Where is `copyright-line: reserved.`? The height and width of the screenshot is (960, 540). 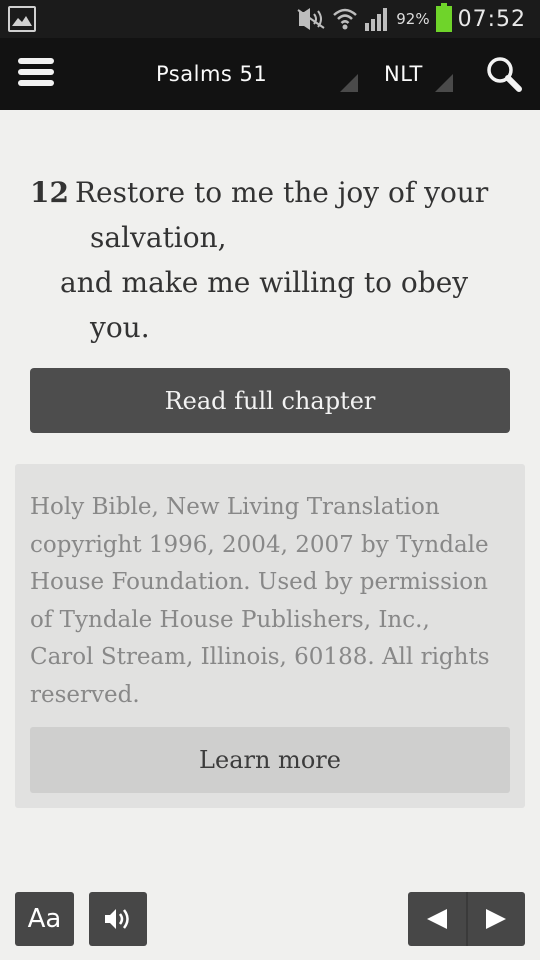 copyright-line: reserved. is located at coordinates (85, 694).